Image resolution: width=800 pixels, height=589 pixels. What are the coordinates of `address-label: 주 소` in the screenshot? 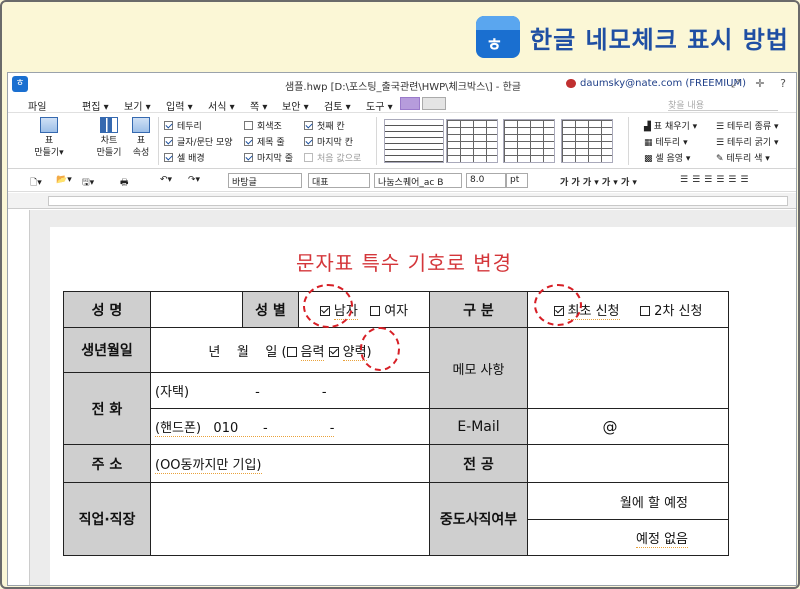 It's located at (107, 463).